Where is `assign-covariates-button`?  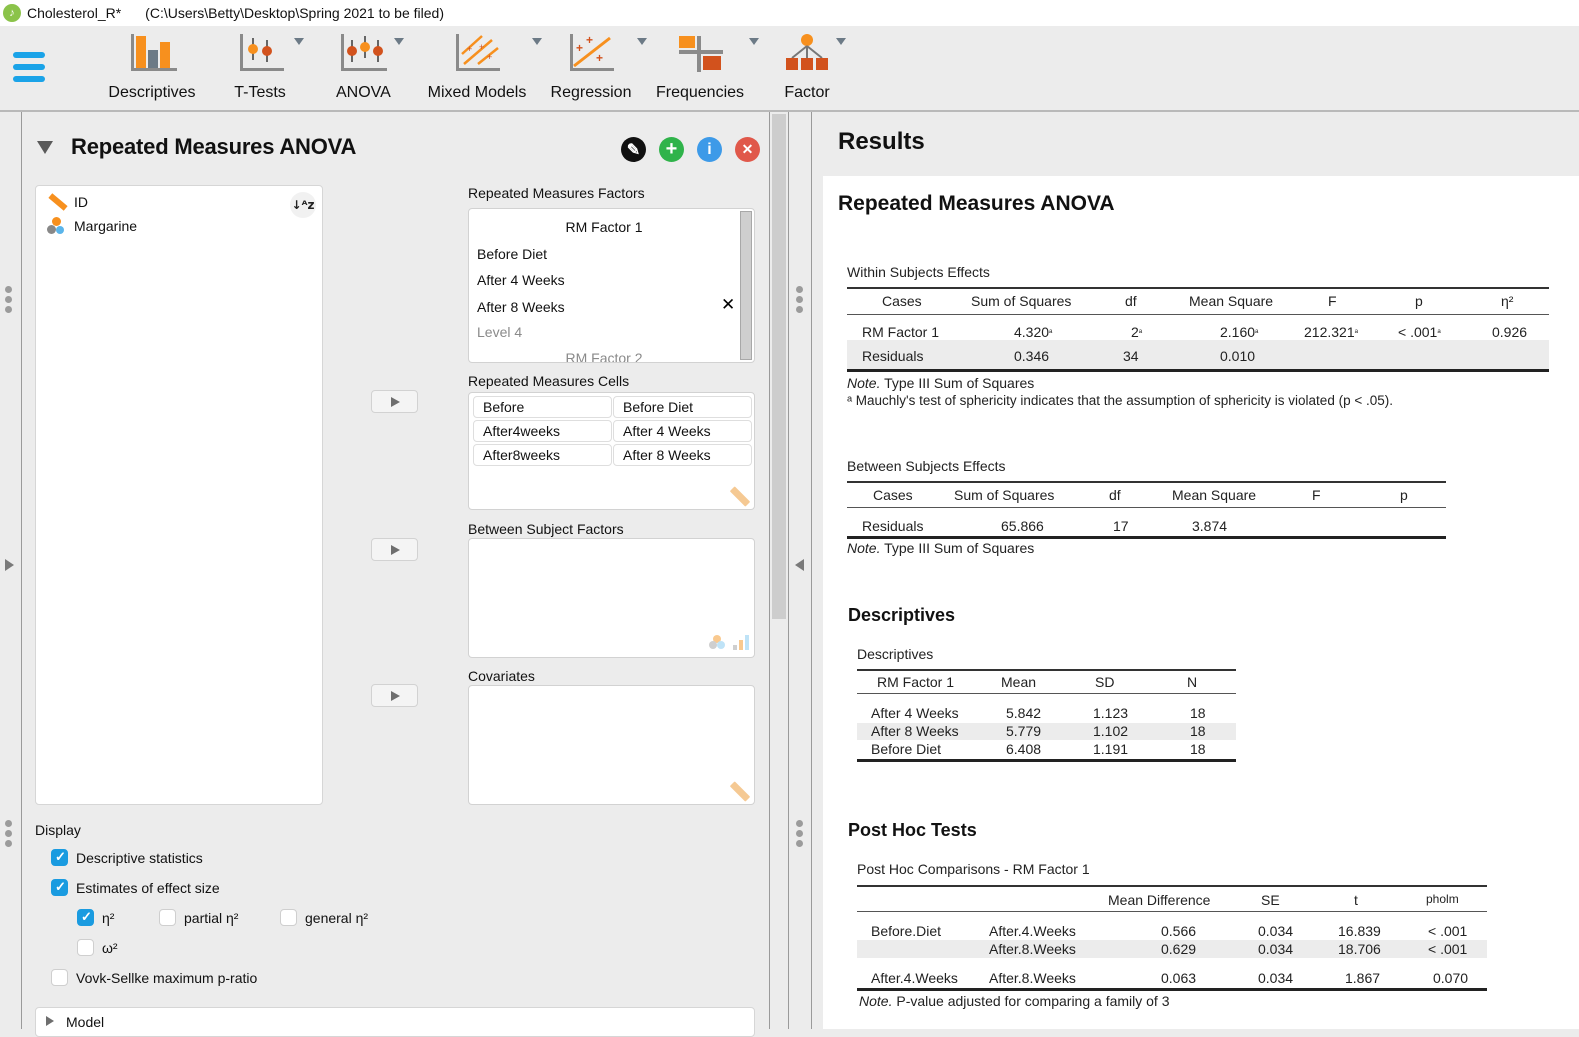
assign-covariates-button is located at coordinates (394, 695).